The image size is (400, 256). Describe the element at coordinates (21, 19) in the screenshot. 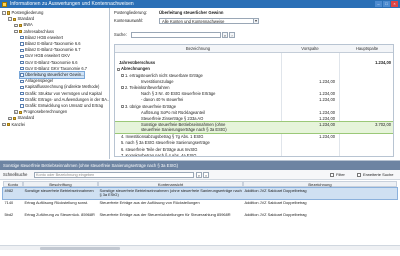

I see `tree-item: - Standard` at that location.